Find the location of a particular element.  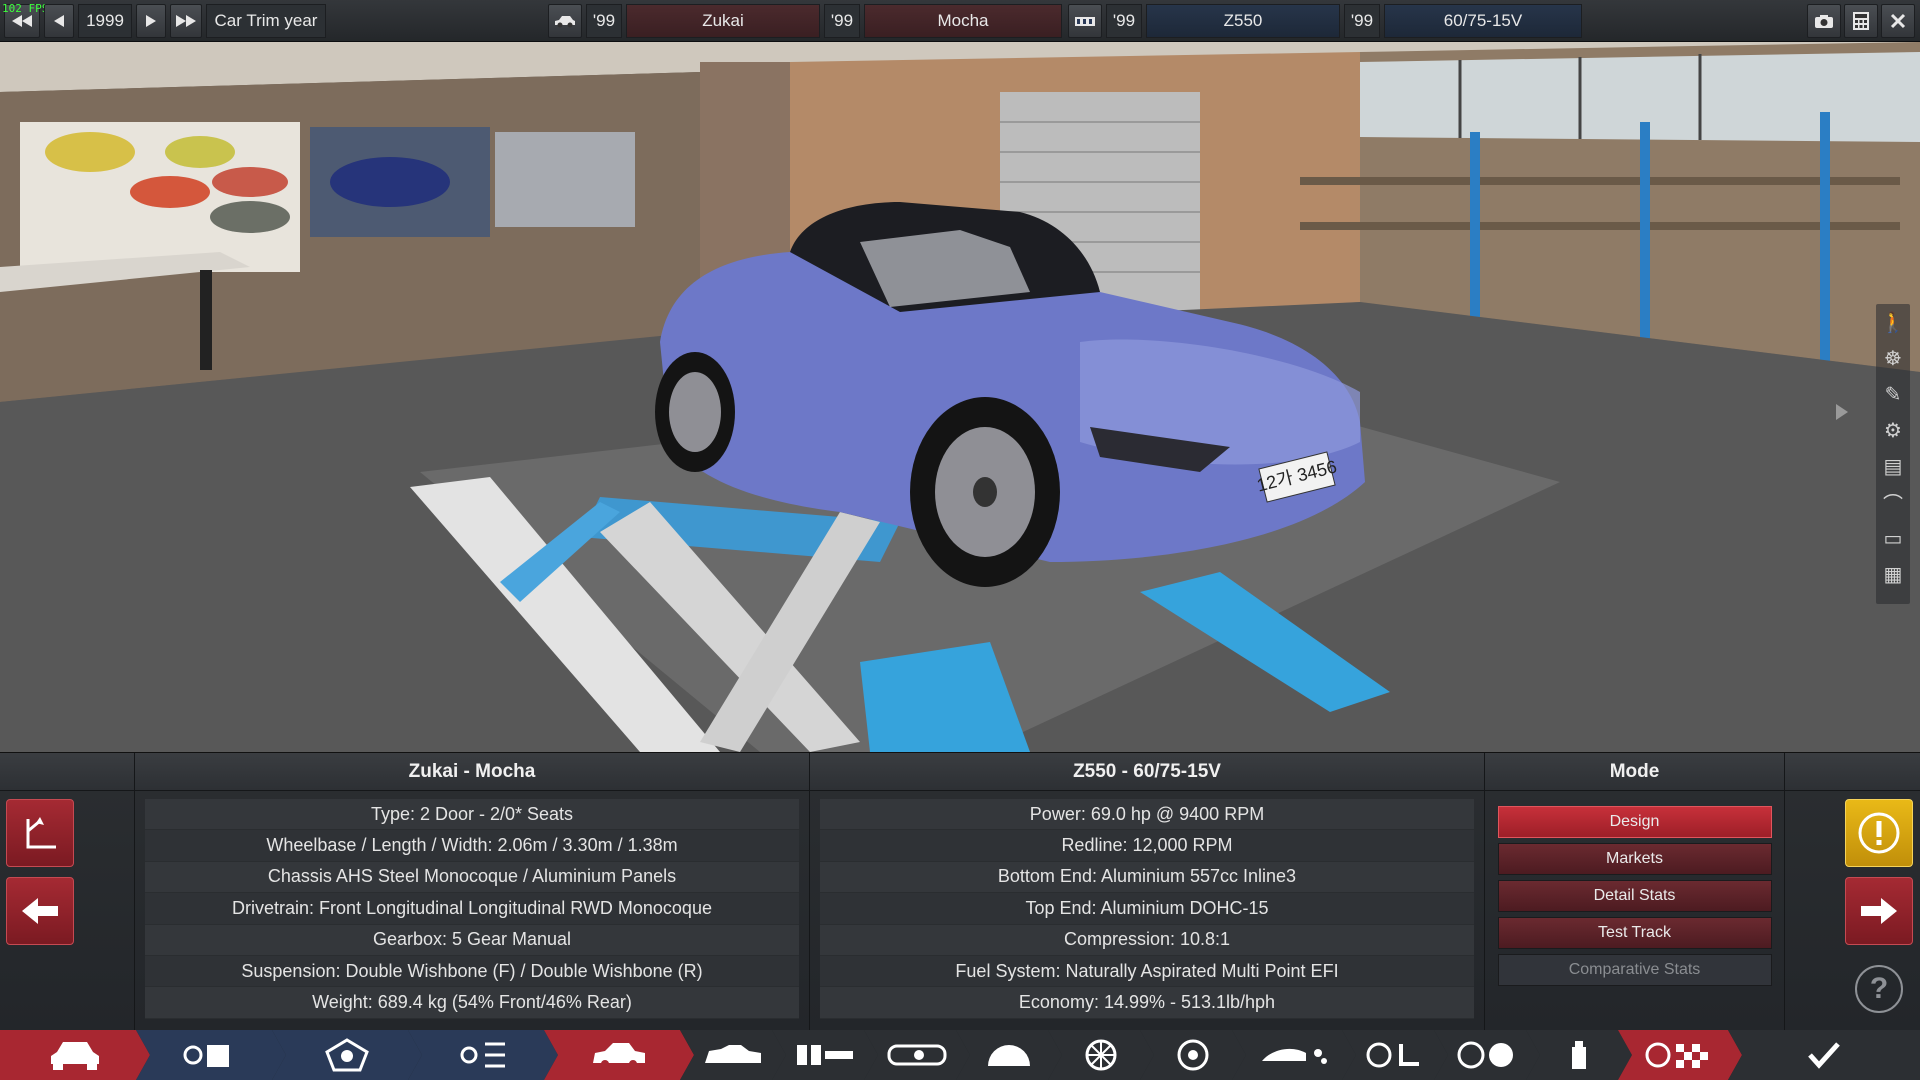

design-stage-nav is located at coordinates (960, 1055).